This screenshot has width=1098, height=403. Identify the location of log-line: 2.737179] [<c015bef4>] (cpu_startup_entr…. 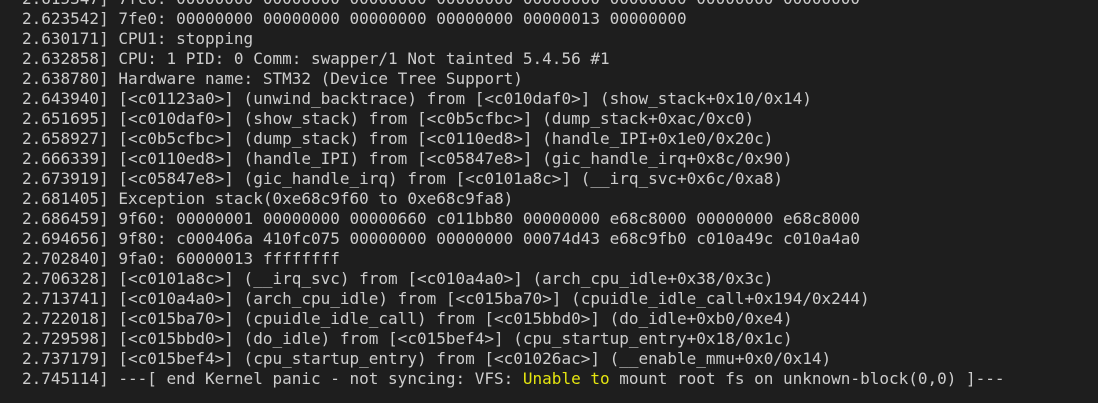
(427, 358).